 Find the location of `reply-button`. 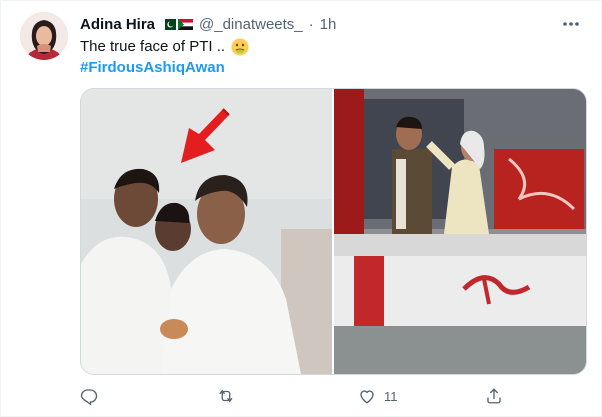

reply-button is located at coordinates (89, 396).